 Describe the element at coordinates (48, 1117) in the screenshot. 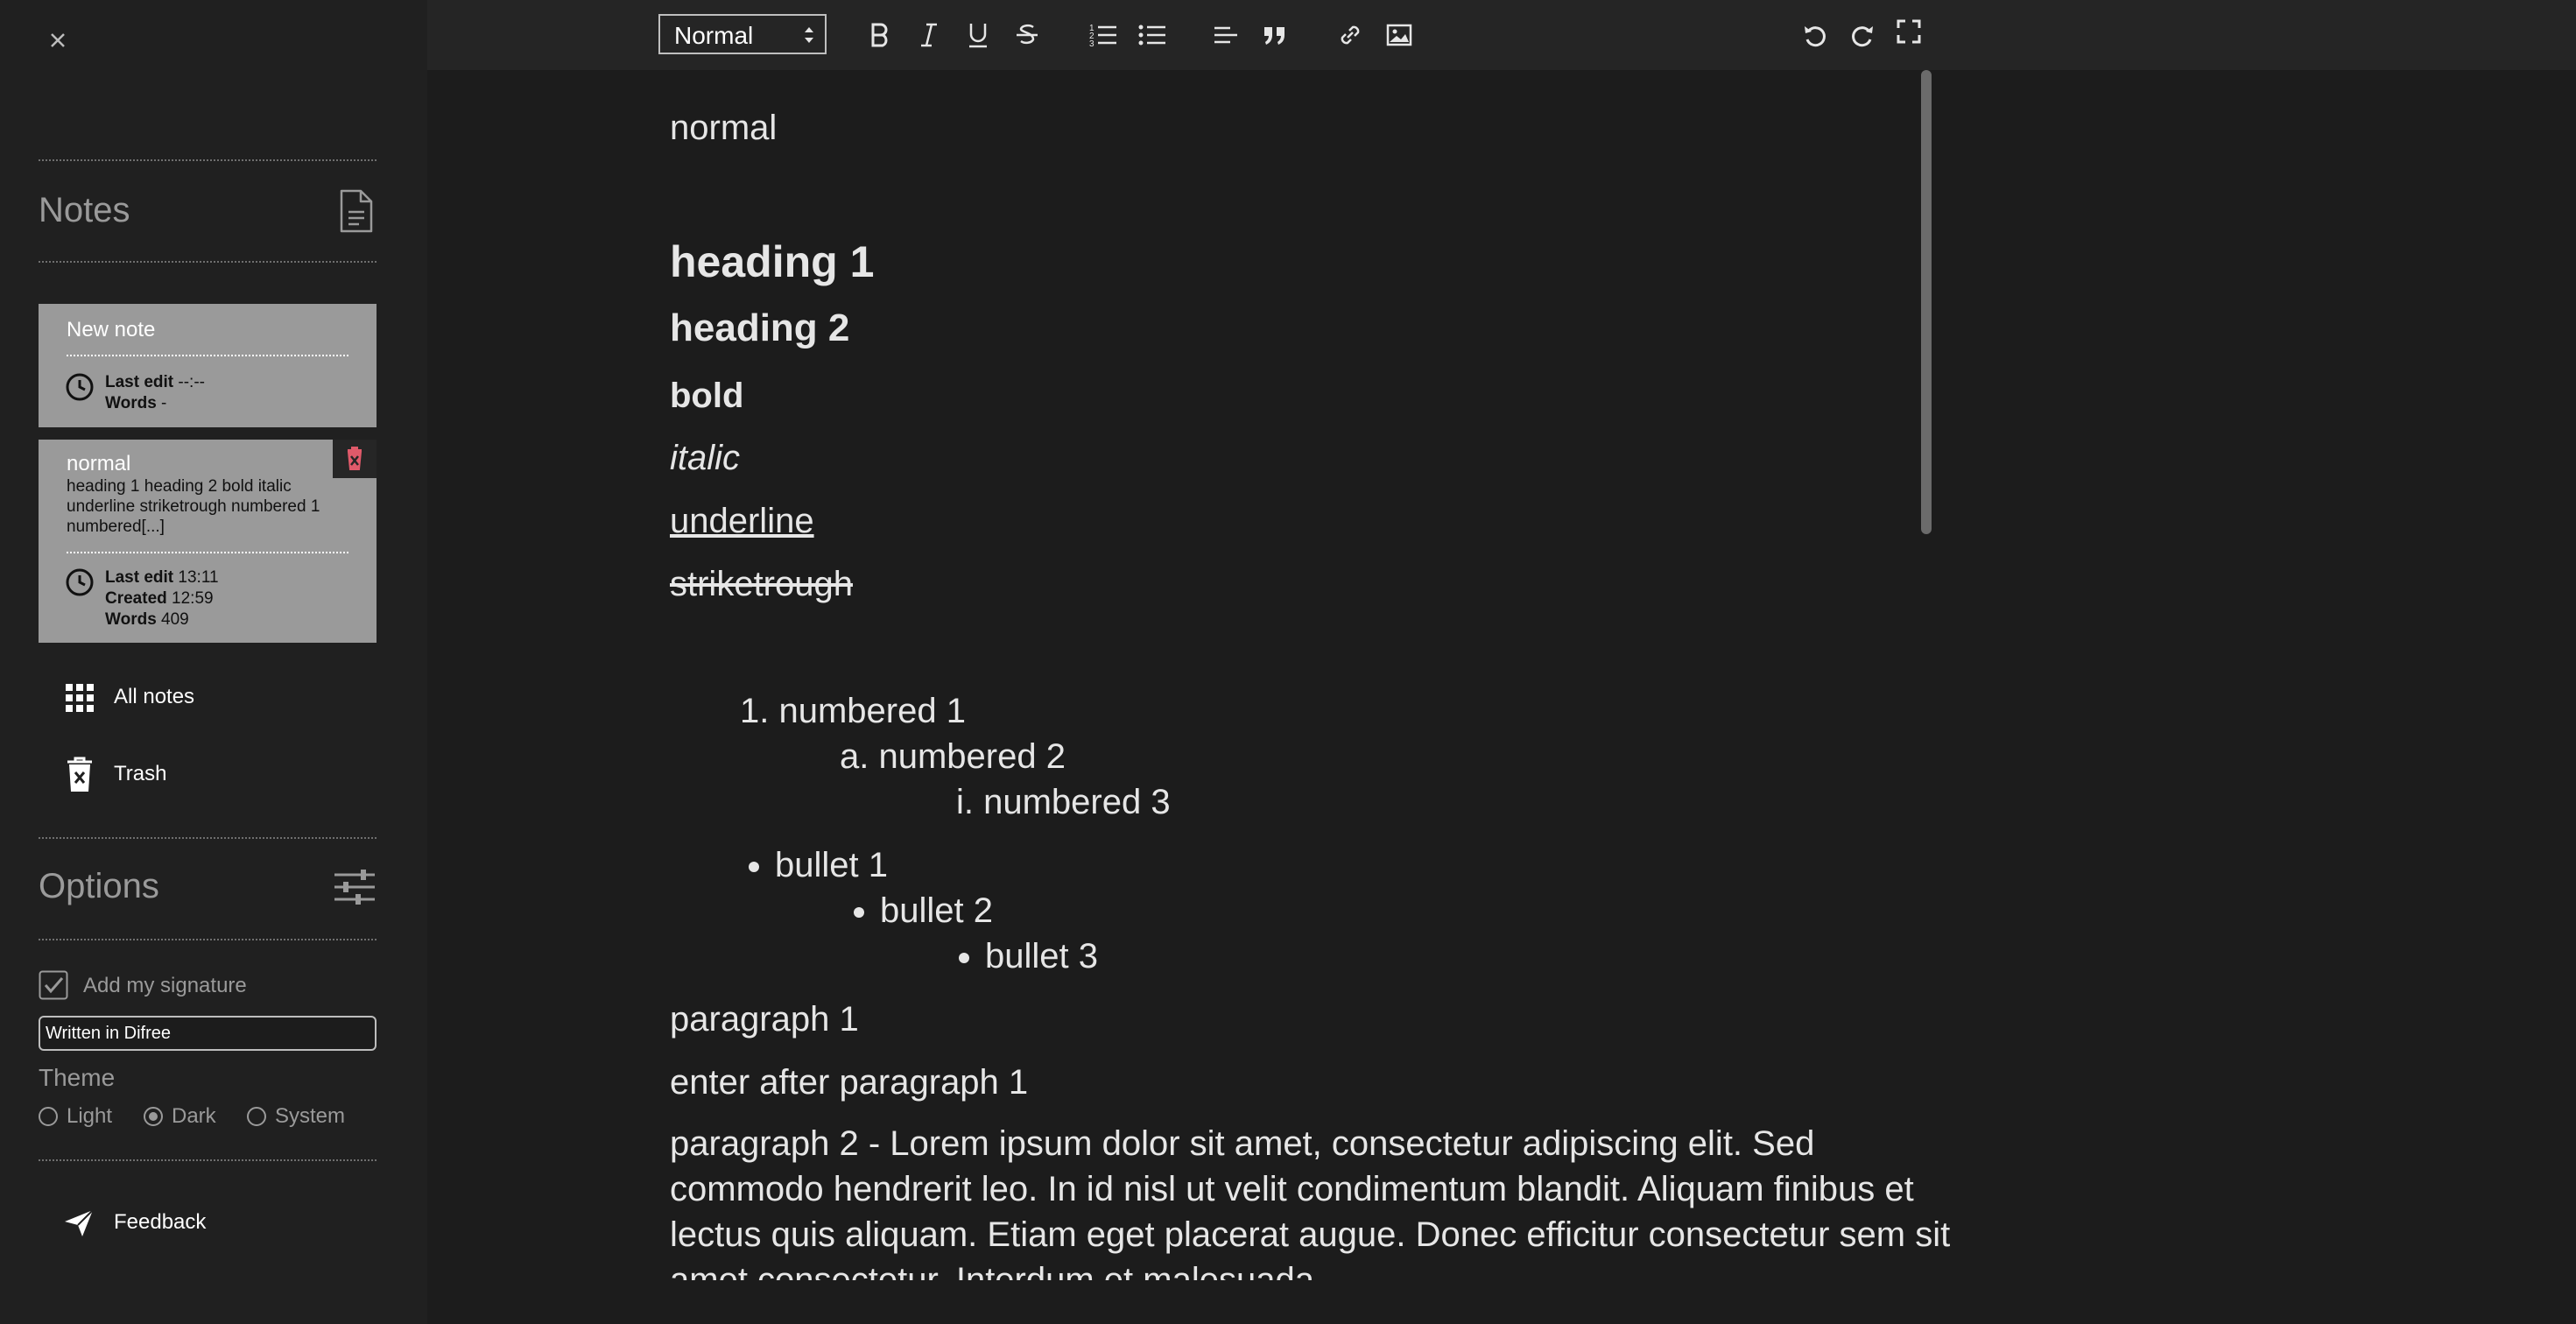

I see `theme-light-radio` at that location.